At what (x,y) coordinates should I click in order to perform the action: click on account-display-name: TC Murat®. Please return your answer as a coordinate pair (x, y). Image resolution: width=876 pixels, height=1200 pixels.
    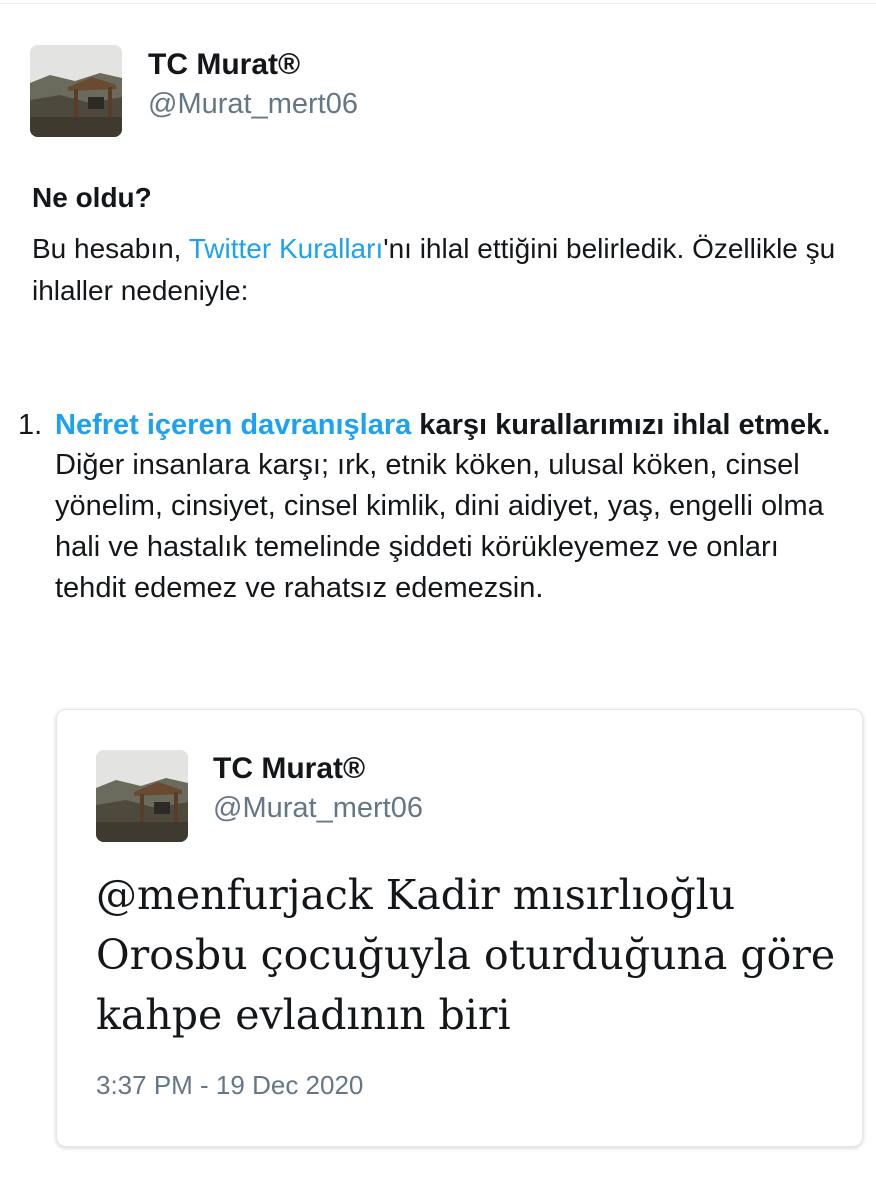
    Looking at the image, I should click on (224, 65).